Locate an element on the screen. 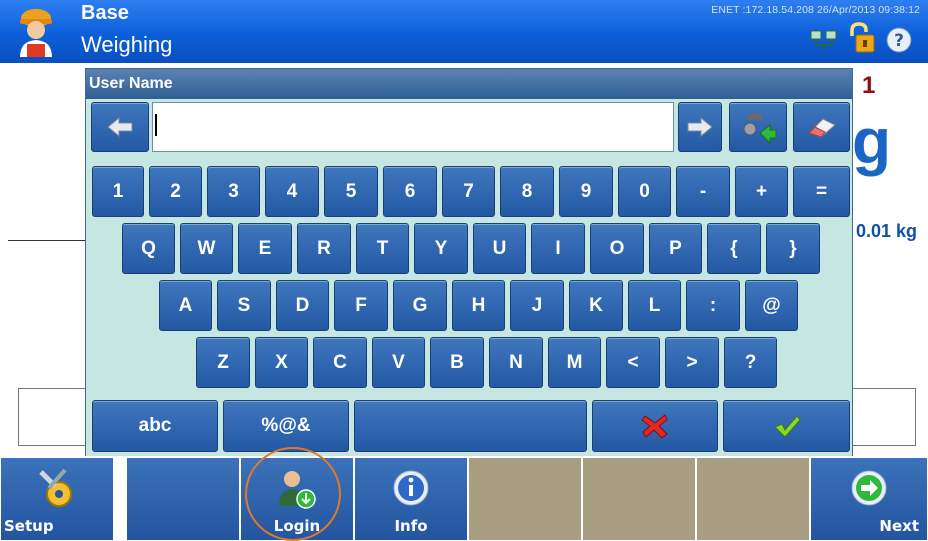 The width and height of the screenshot is (928, 541). key-a: A is located at coordinates (185, 305).